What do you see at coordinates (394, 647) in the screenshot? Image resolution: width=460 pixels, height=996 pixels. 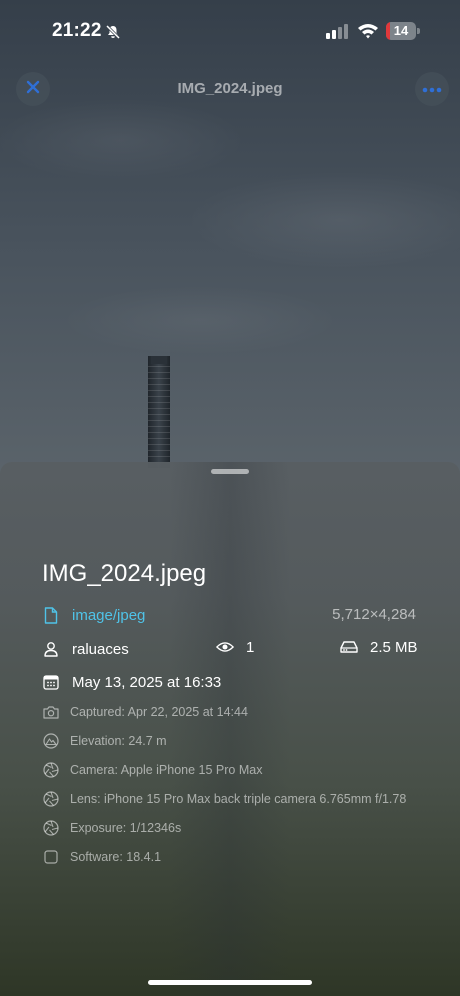 I see `file-size-value: 2.5 MB` at bounding box center [394, 647].